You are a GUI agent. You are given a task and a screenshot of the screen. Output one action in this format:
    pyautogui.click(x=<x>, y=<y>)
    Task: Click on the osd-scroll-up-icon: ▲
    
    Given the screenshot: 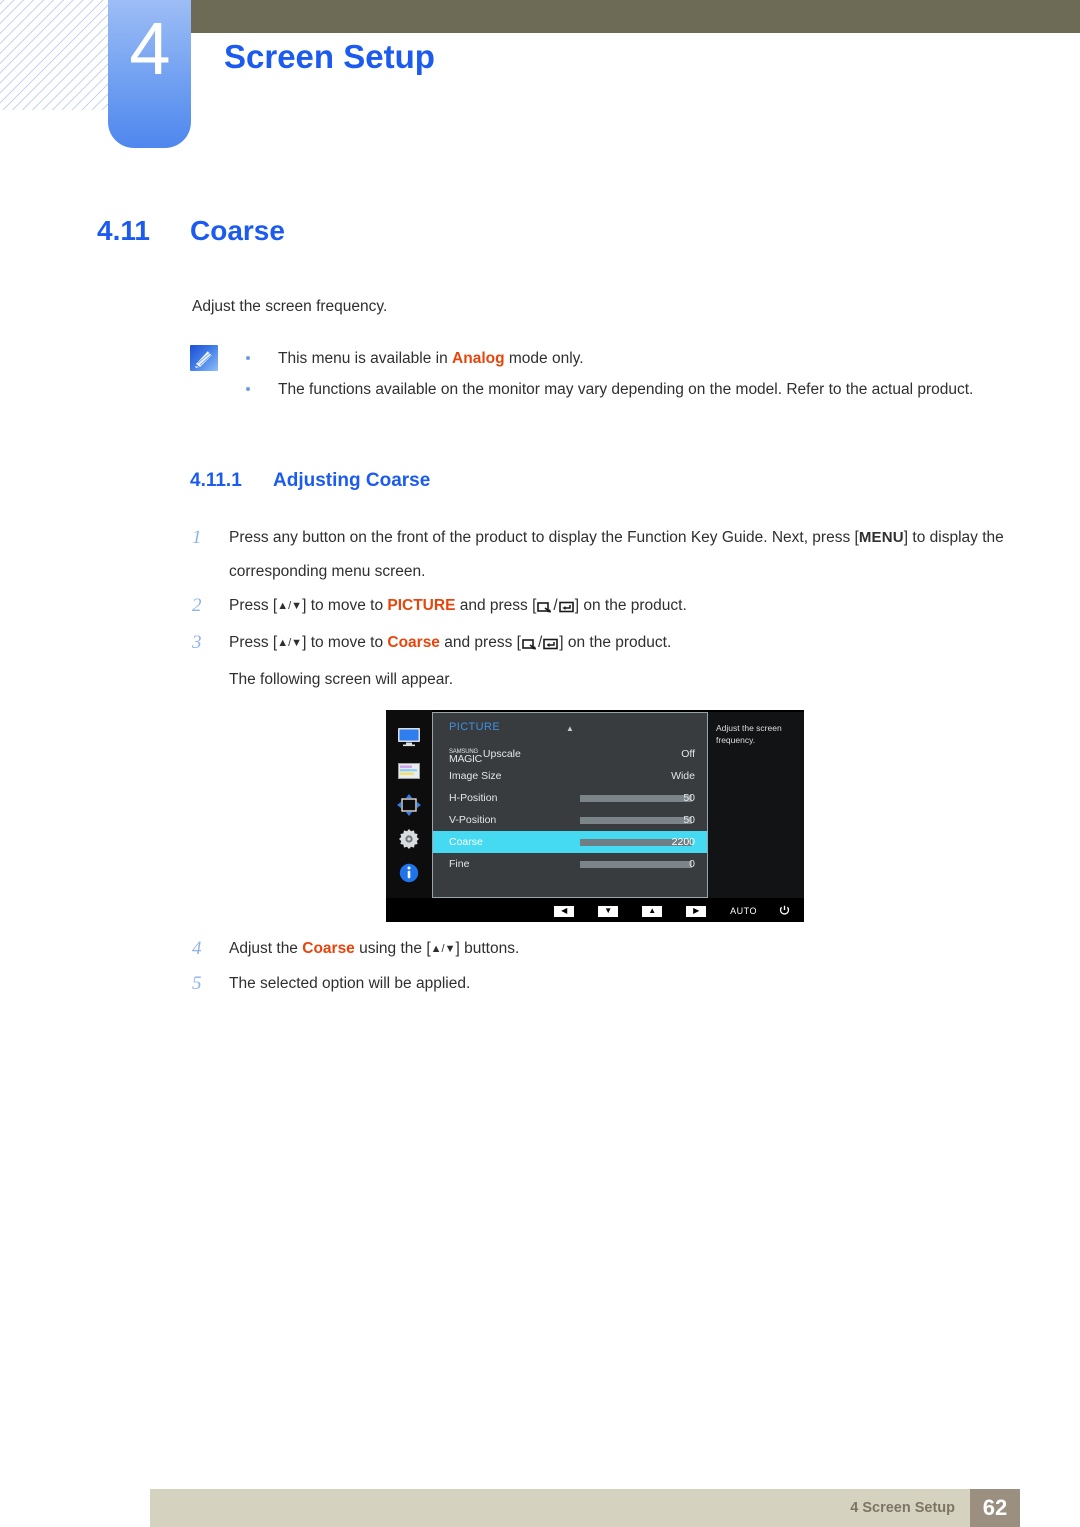 What is the action you would take?
    pyautogui.click(x=570, y=729)
    